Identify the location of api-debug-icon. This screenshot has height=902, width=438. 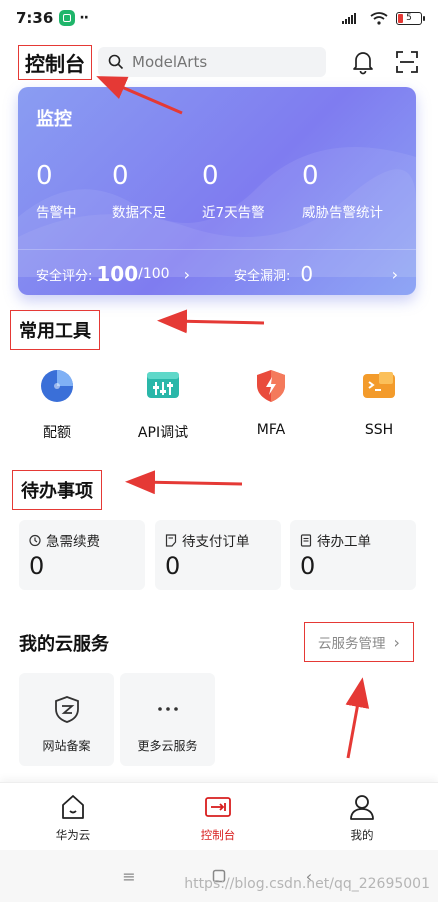
(163, 385).